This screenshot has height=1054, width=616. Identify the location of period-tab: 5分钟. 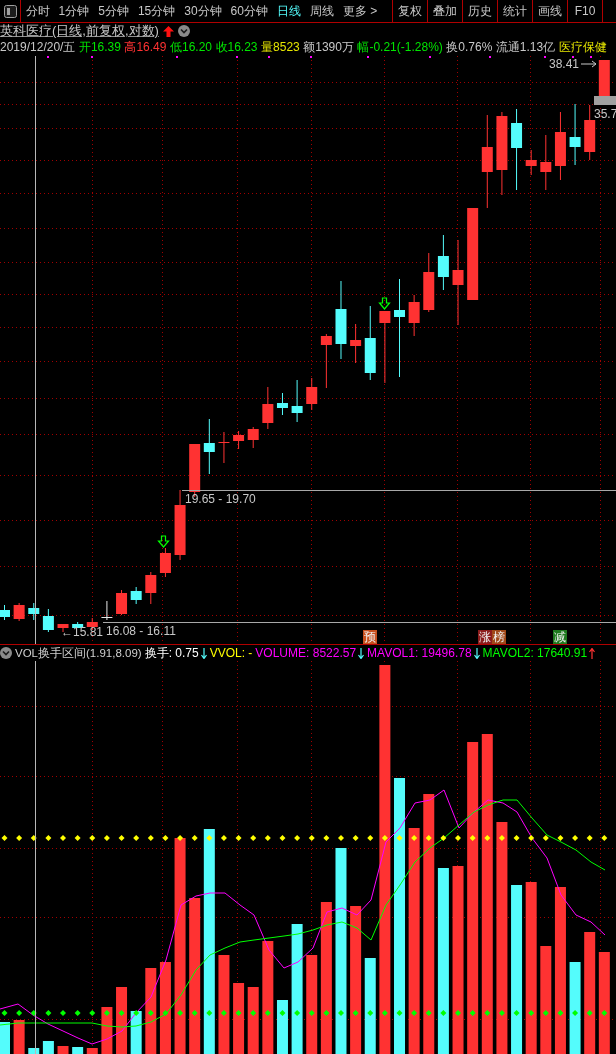
(113, 11).